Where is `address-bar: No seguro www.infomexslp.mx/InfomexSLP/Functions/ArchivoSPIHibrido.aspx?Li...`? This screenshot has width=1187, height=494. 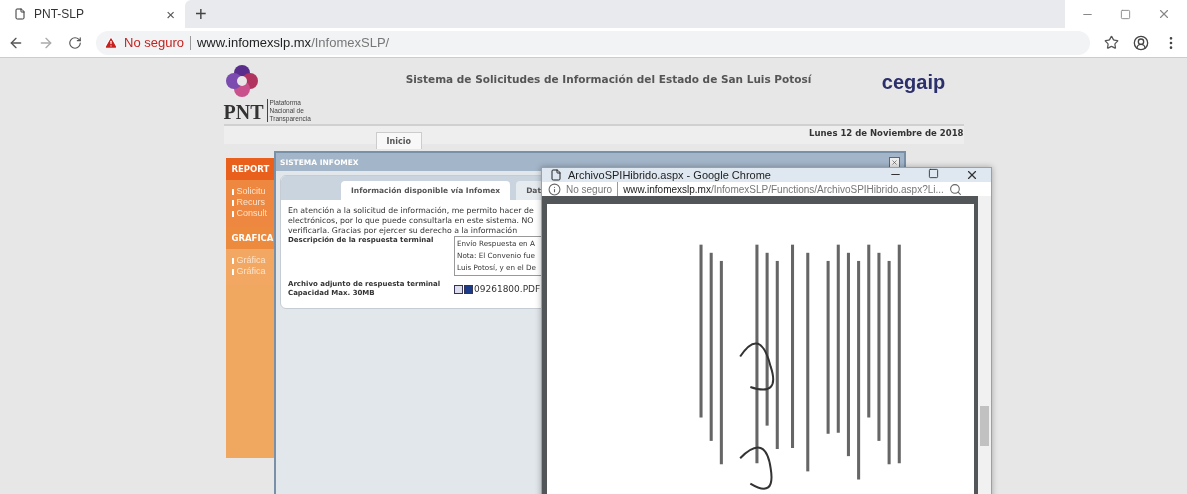 address-bar: No seguro www.infomexslp.mx/InfomexSLP/Functions/ArchivoSPIHibrido.aspx?Li... is located at coordinates (766, 189).